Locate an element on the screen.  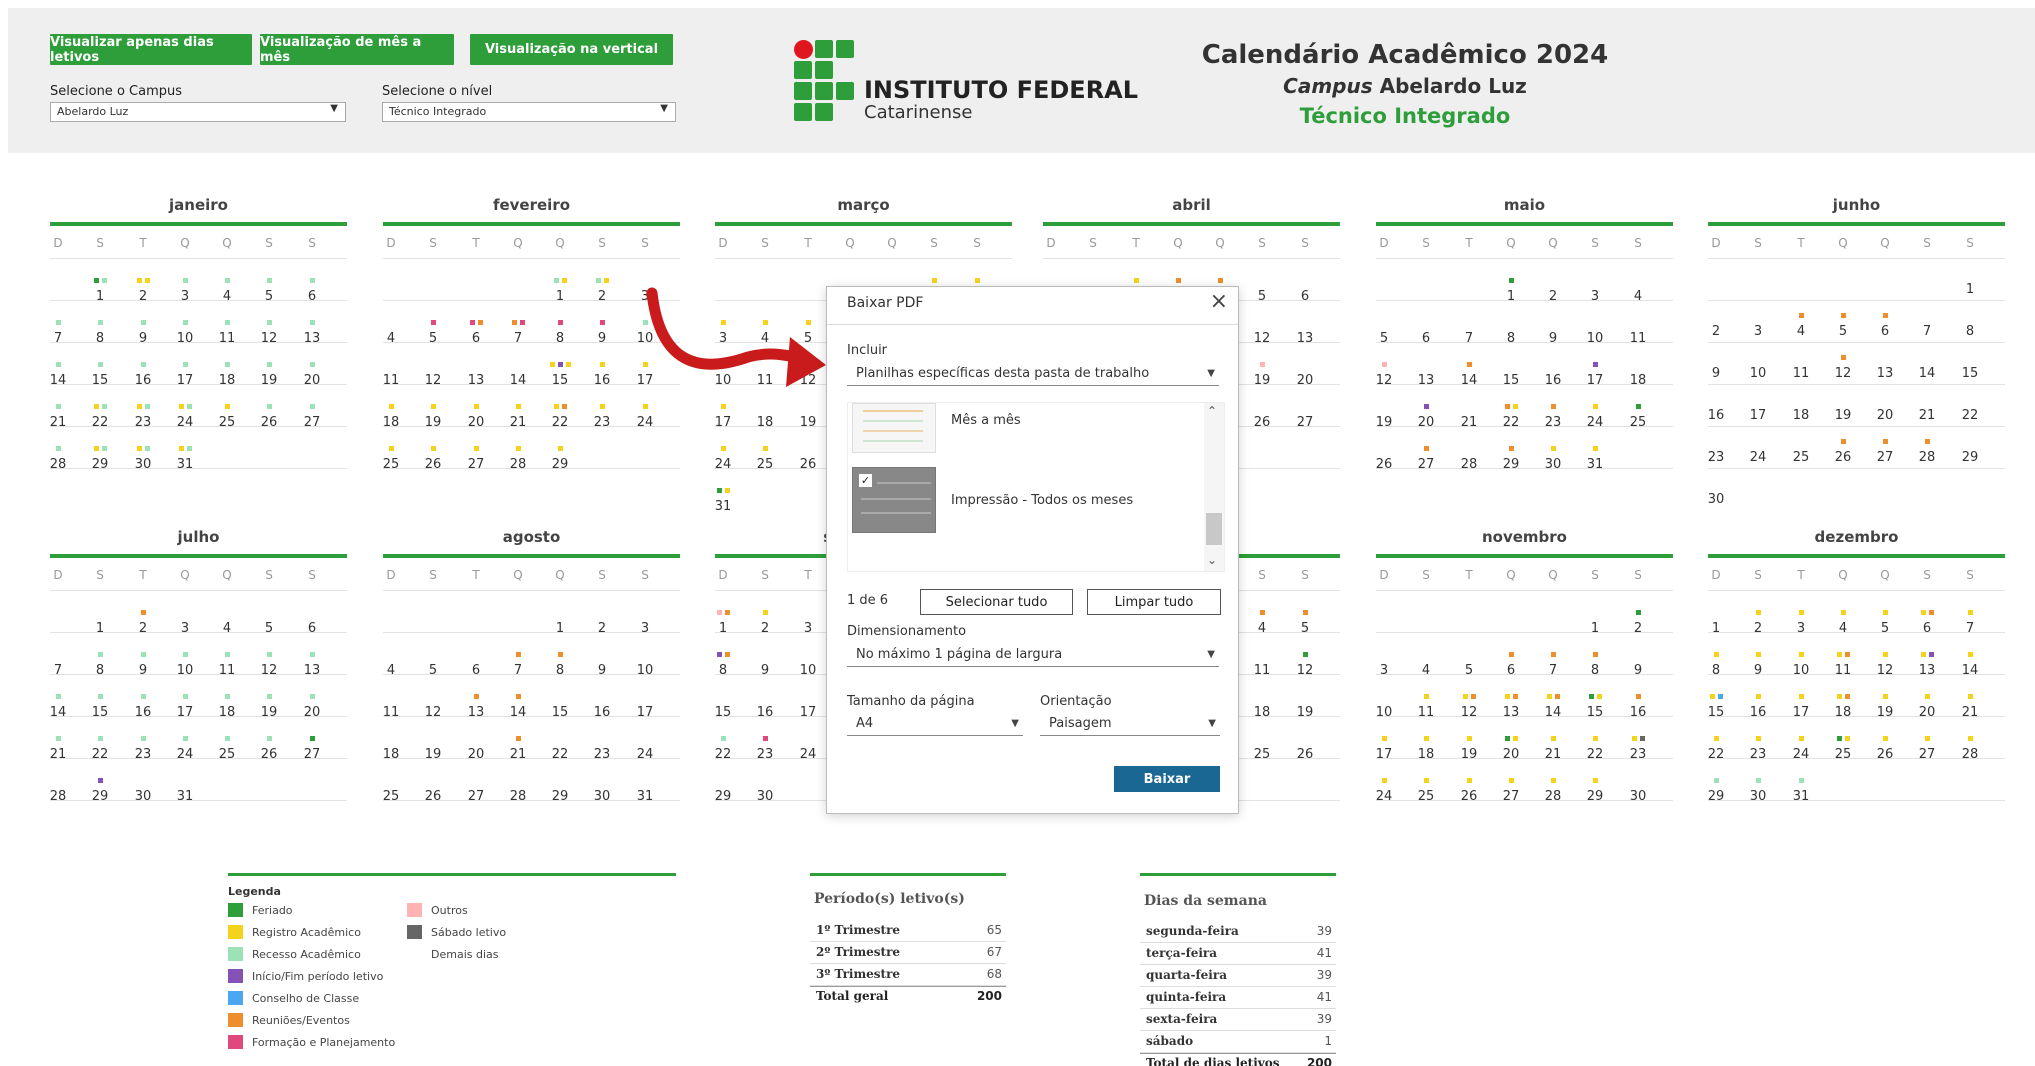
day-cell: 24 is located at coordinates (1384, 796).